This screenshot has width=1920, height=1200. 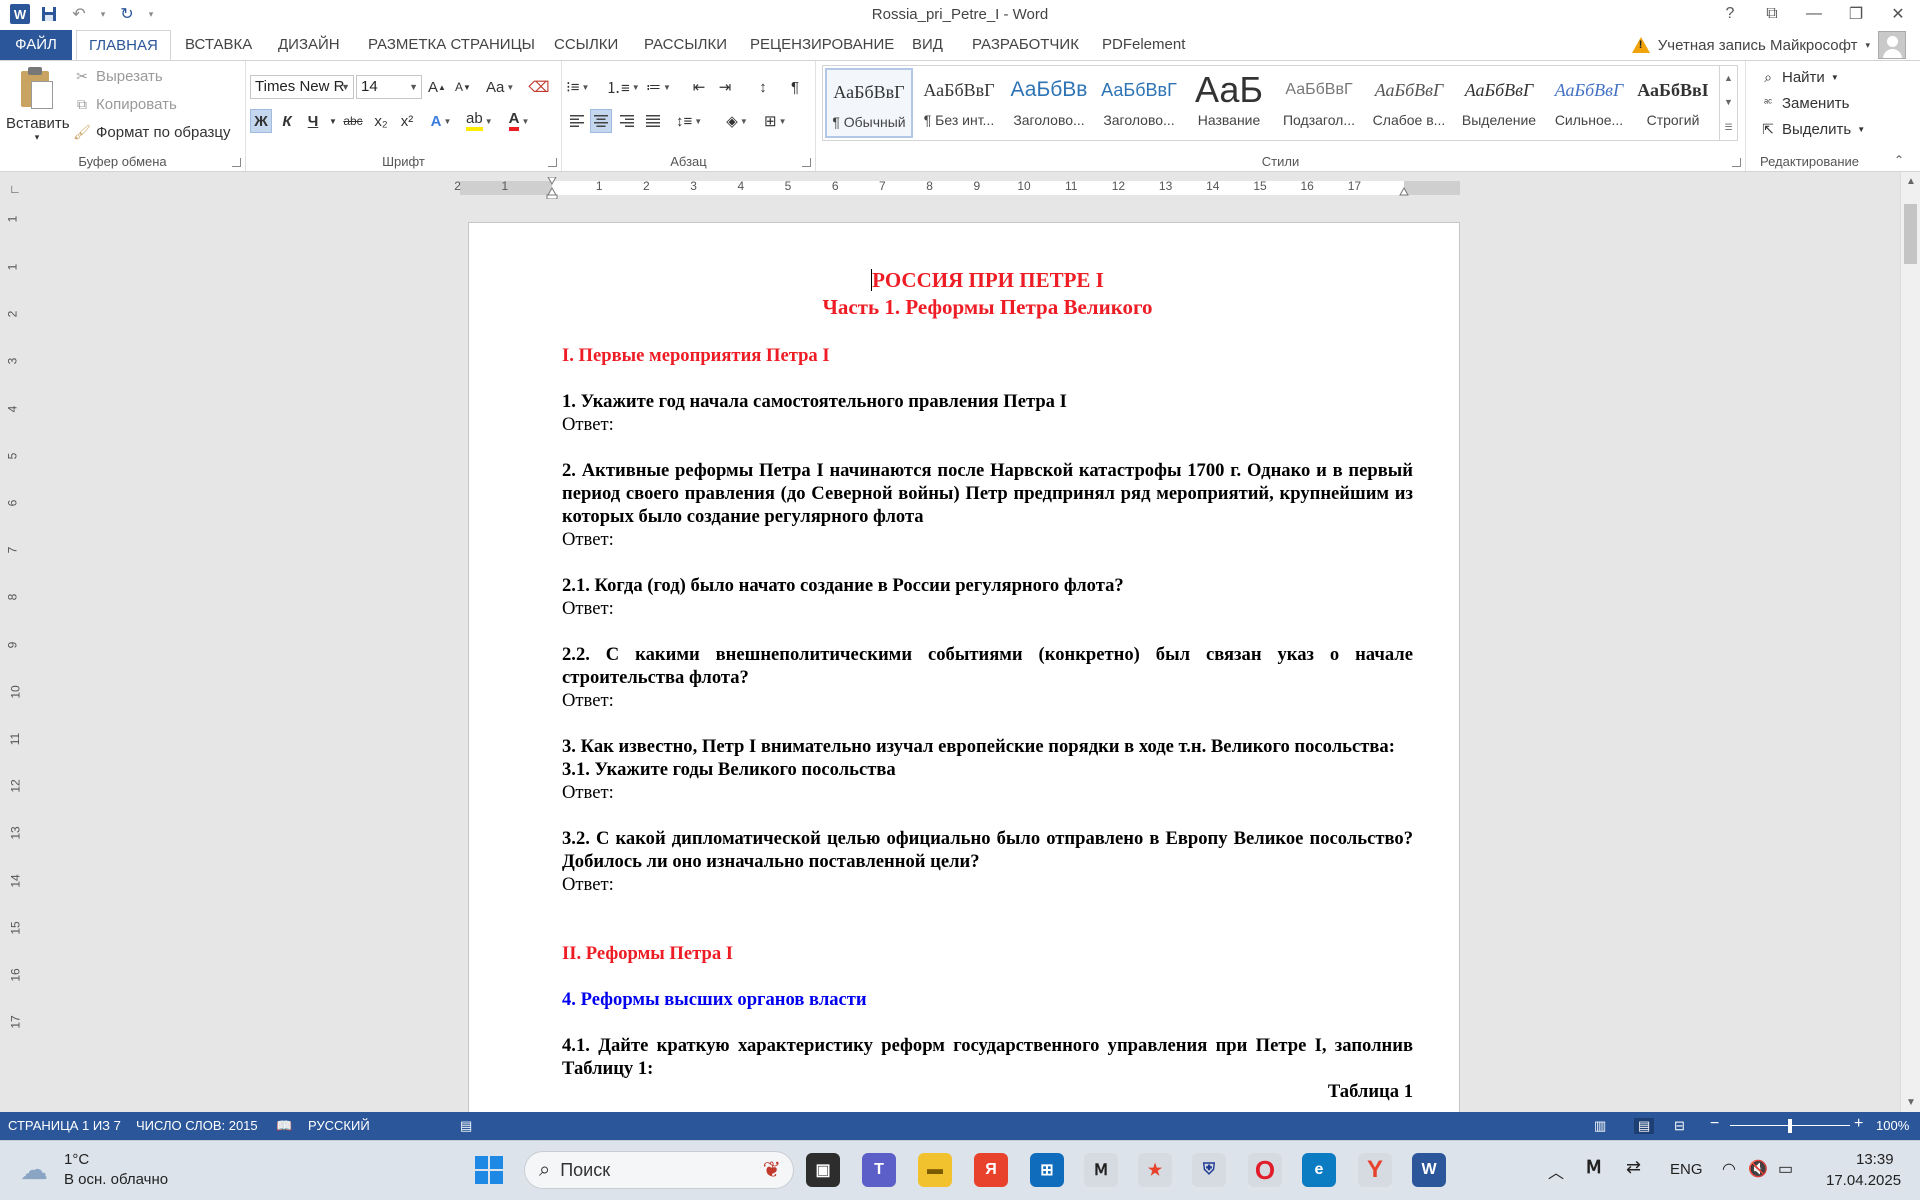 I want to click on read-mode-icon: ▥, so click(x=1600, y=1126).